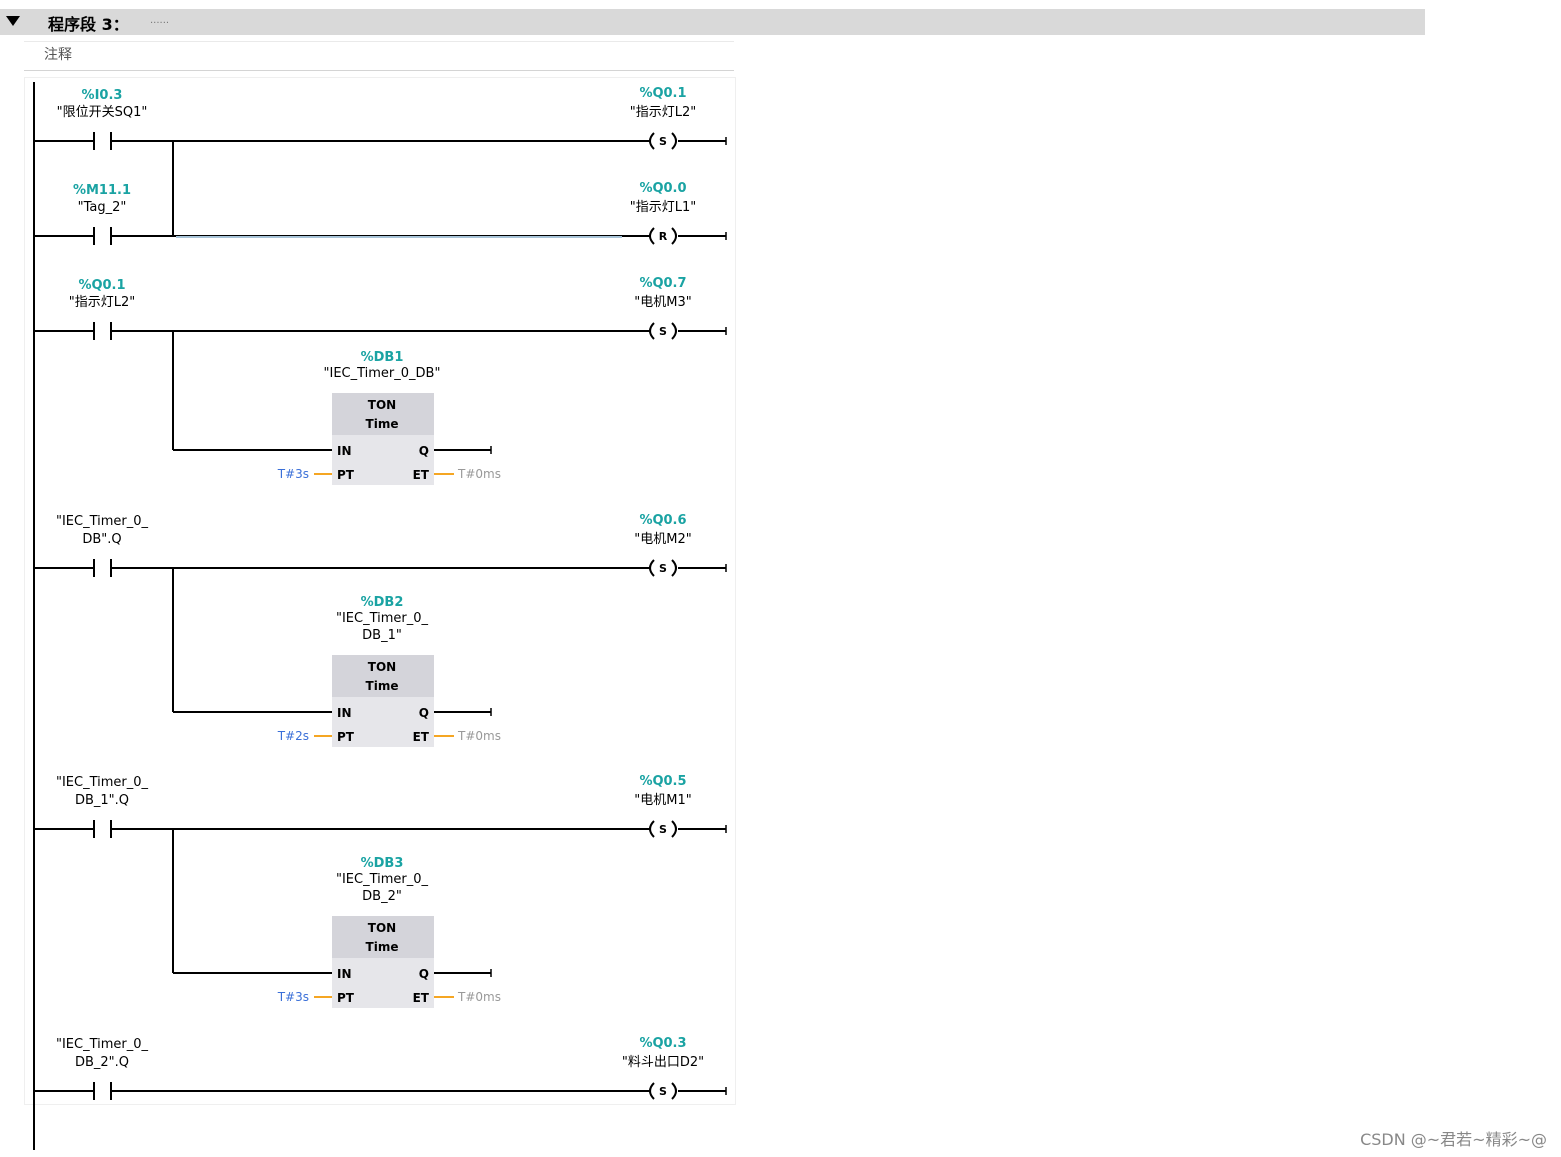 This screenshot has height=1157, width=1561. Describe the element at coordinates (102, 1062) in the screenshot. I see `contact-tag-name: DB_2".Q` at that location.